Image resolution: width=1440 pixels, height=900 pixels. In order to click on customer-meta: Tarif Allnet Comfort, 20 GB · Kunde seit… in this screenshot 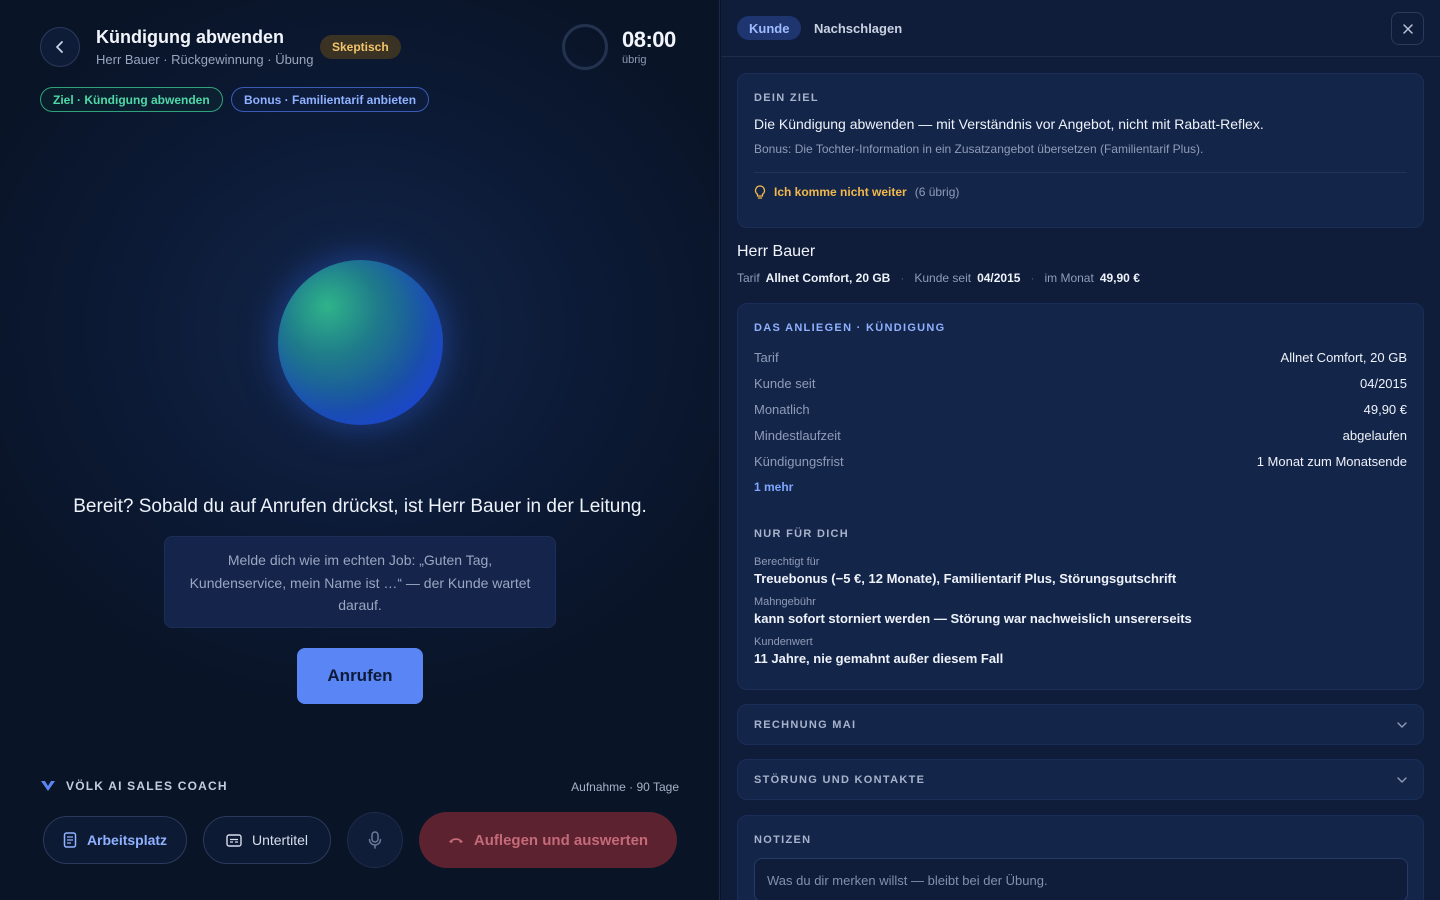, I will do `click(938, 278)`.